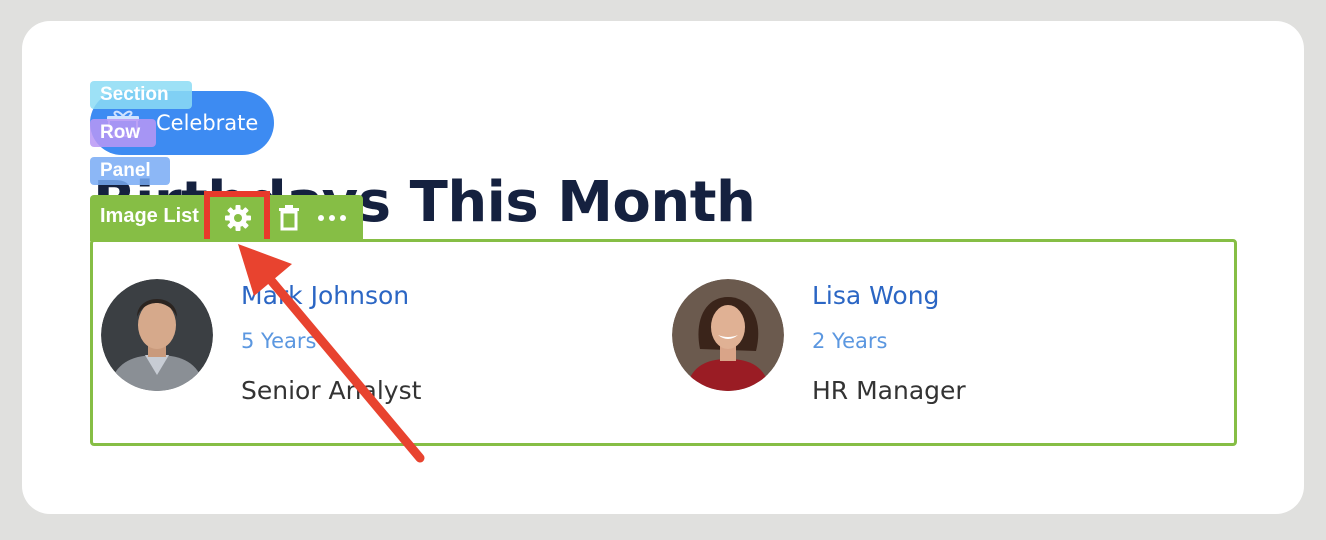 The height and width of the screenshot is (540, 1326). I want to click on person-name: Lisa Wong, so click(875, 296).